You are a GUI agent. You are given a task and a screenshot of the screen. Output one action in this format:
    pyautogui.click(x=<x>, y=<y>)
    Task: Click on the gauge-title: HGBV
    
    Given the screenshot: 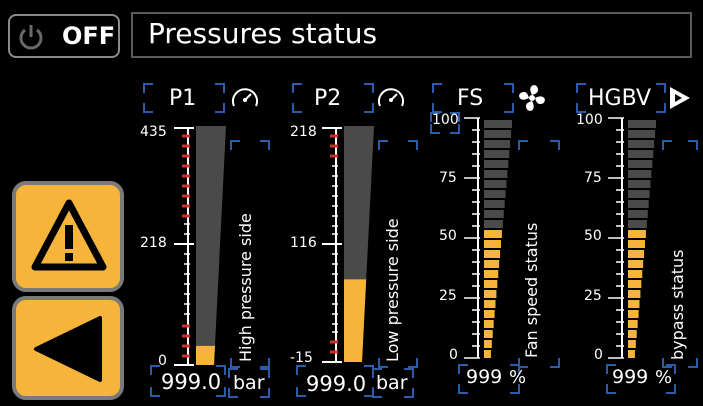 What is the action you would take?
    pyautogui.click(x=620, y=98)
    